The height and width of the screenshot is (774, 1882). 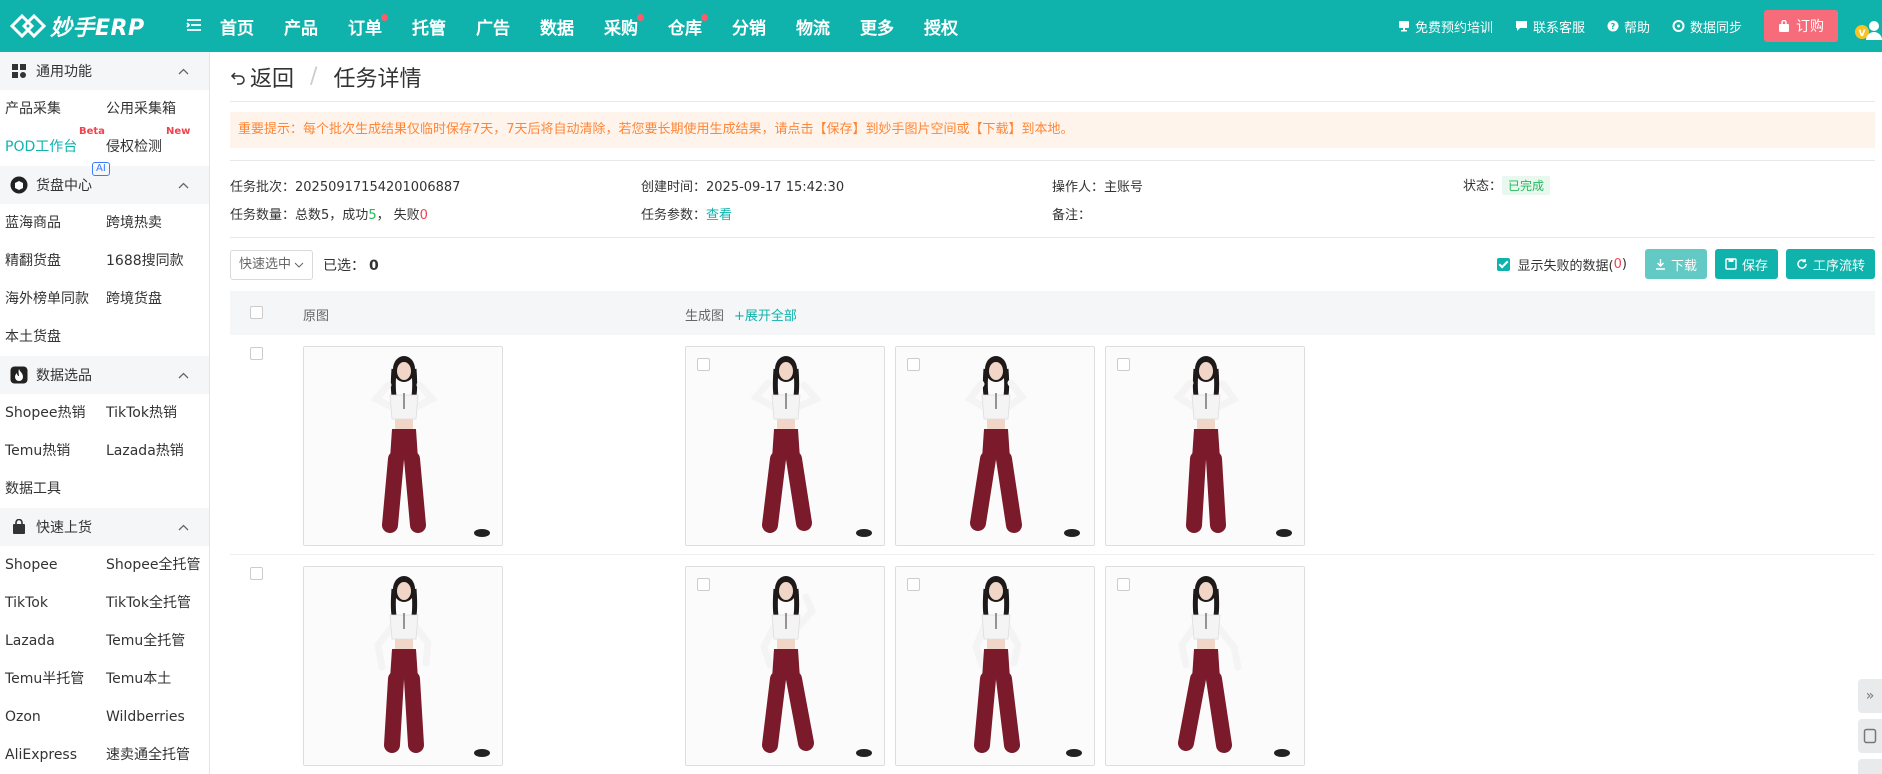 I want to click on logo: 妙手ERP, so click(x=88, y=26).